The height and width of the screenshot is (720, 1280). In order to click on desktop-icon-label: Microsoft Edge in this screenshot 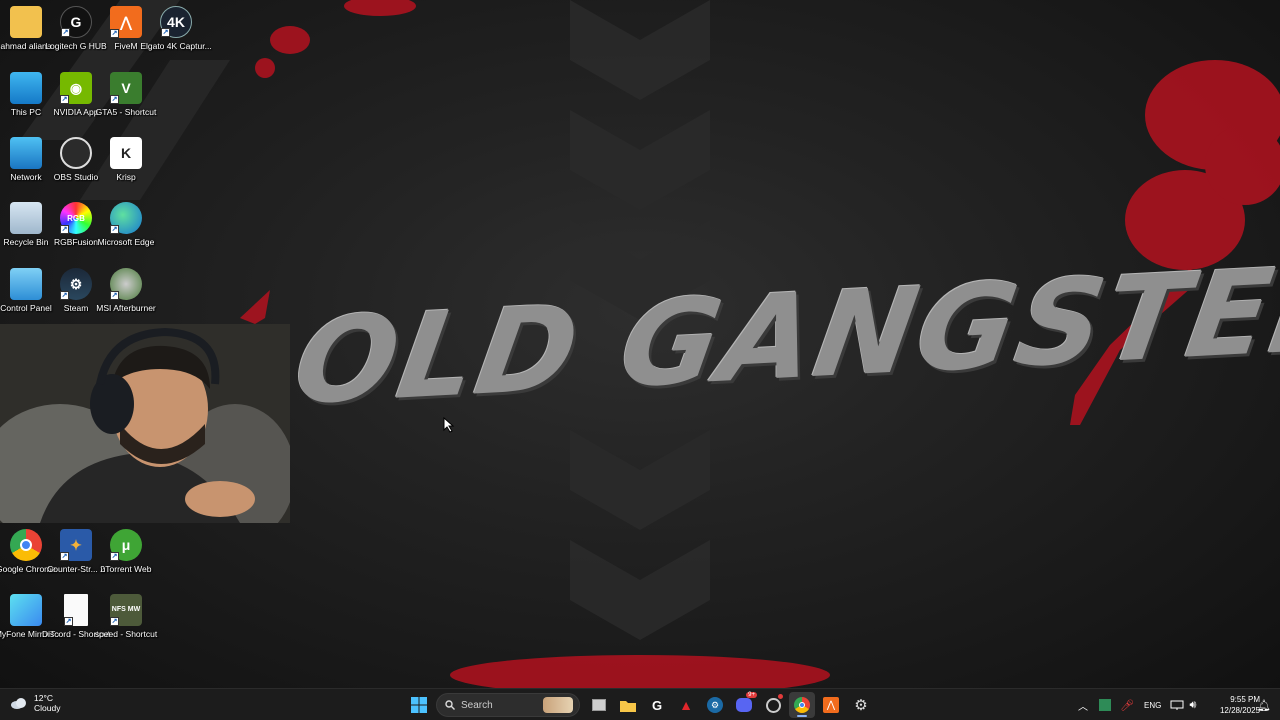, I will do `click(126, 242)`.